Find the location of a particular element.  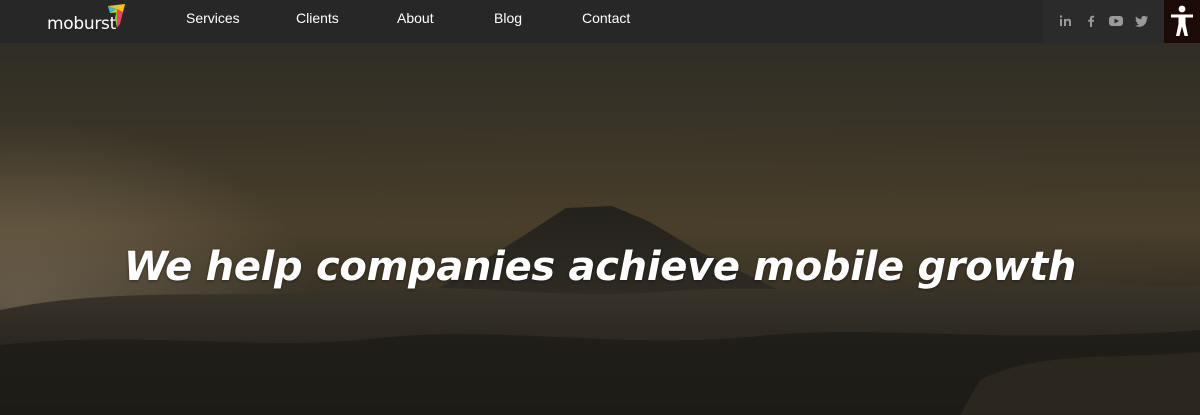

youtube-icon is located at coordinates (1116, 21).